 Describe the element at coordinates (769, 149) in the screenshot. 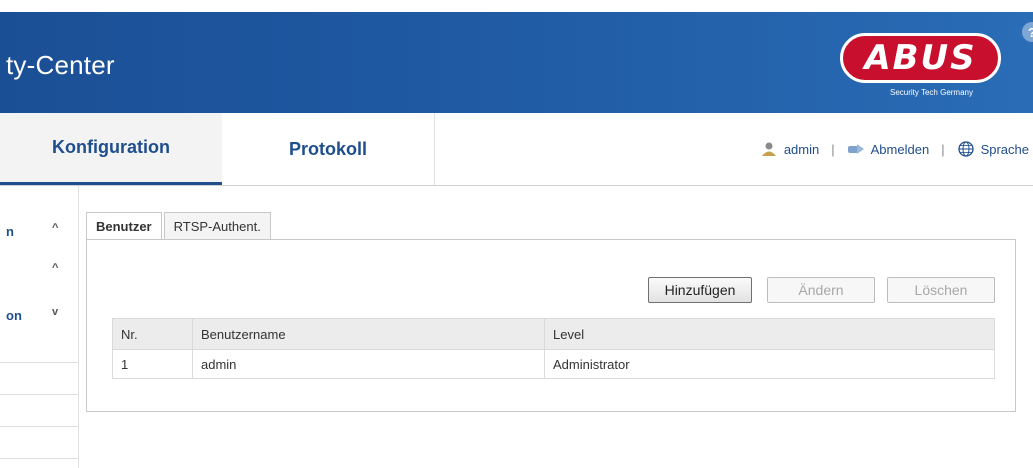

I see `user-icon` at that location.